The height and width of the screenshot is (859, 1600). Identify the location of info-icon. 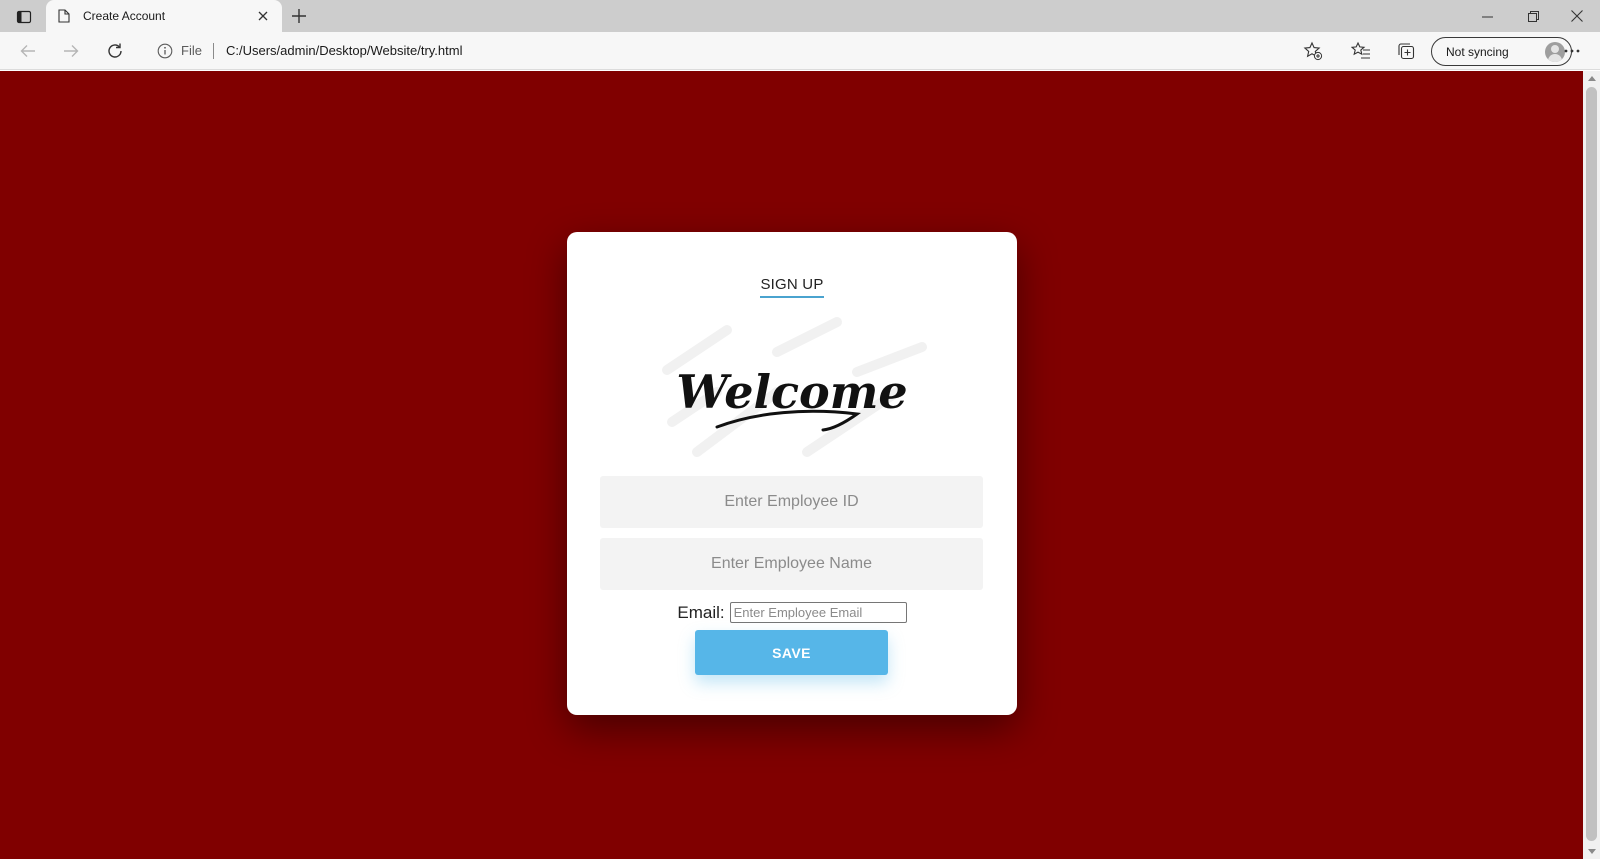
(165, 53).